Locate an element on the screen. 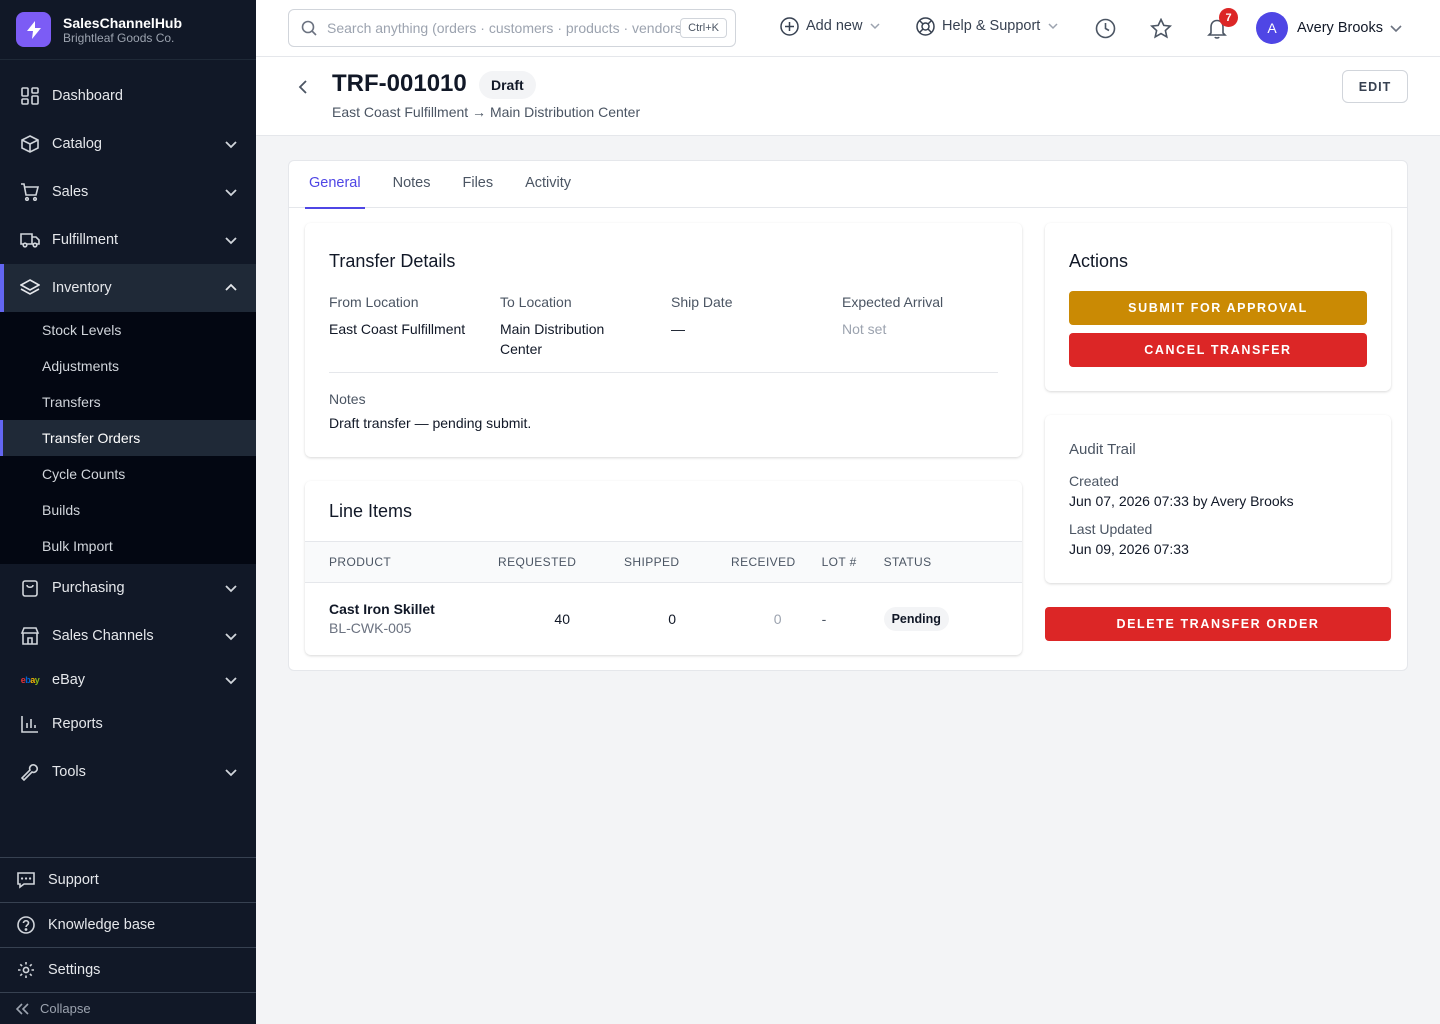 This screenshot has width=1440, height=1024. sidebar-item-sales: Sales is located at coordinates (128, 192).